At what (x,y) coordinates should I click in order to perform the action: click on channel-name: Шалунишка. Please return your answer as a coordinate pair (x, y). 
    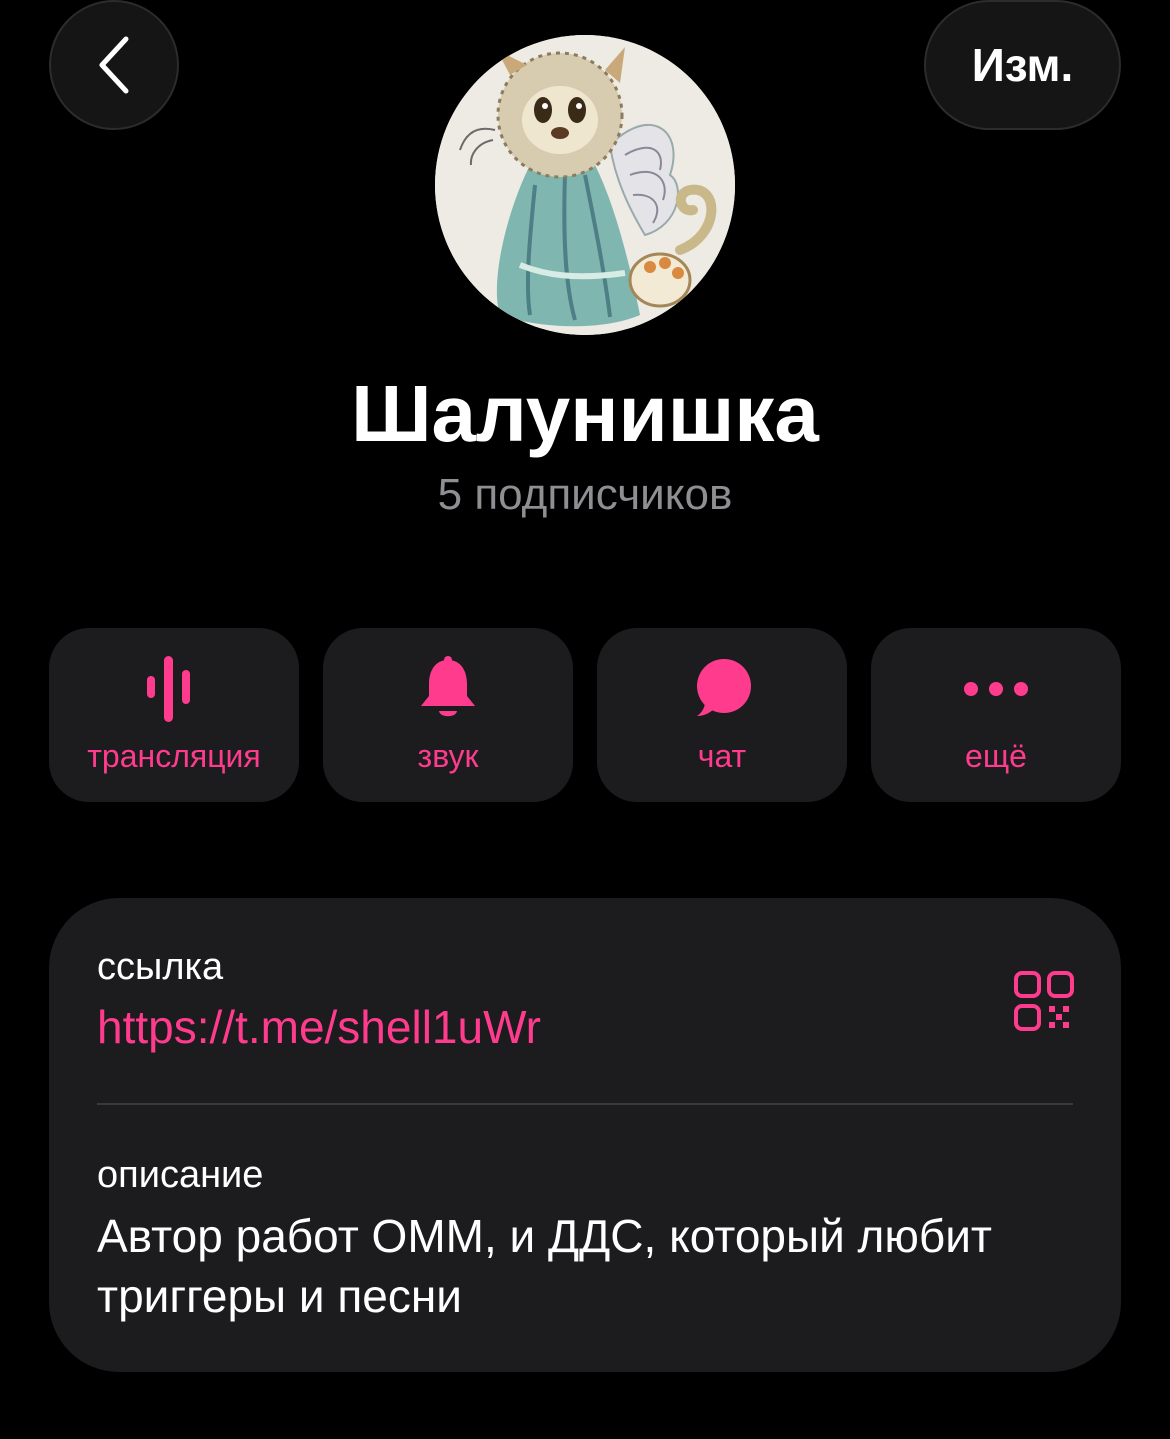
    Looking at the image, I should click on (585, 413).